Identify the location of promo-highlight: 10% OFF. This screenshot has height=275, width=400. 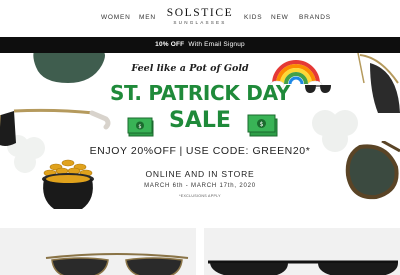
(170, 44).